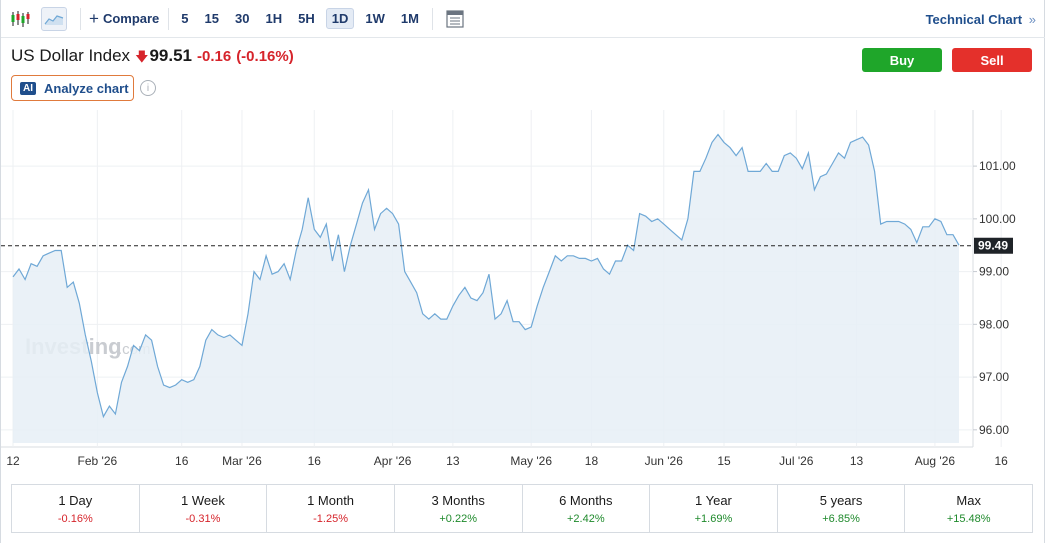 This screenshot has width=1045, height=543. Describe the element at coordinates (13, 461) in the screenshot. I see `x-tick-label: 12` at that location.